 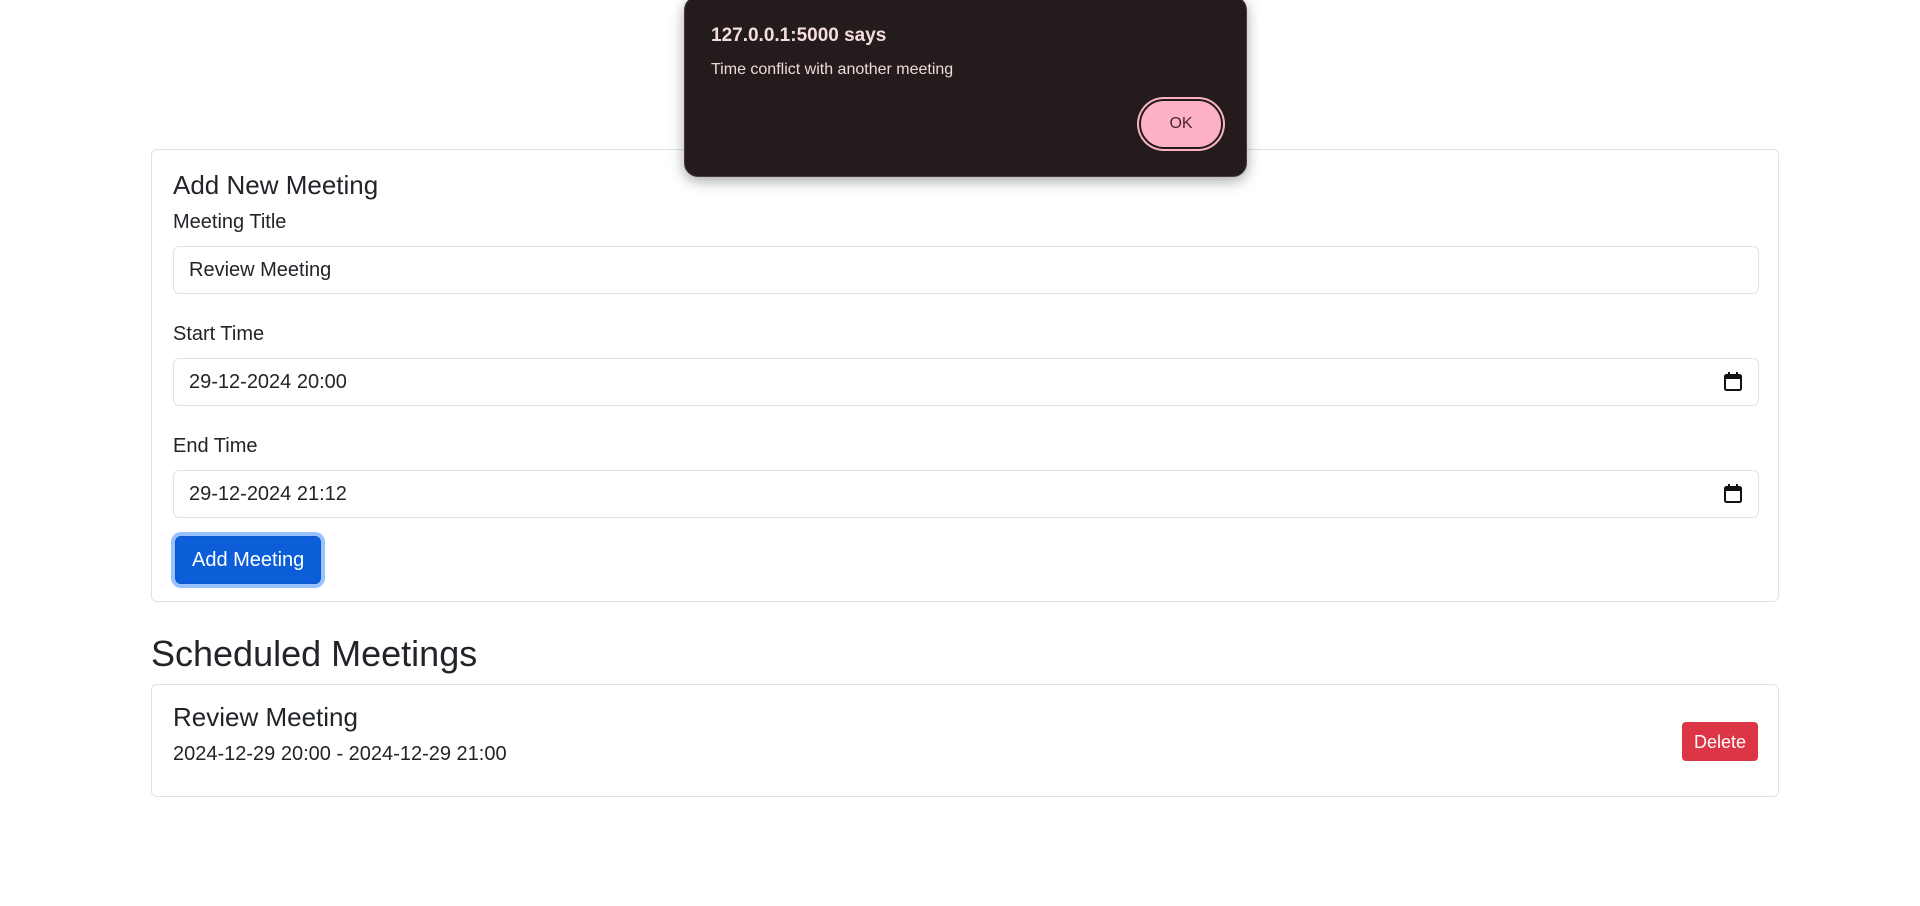 What do you see at coordinates (219, 334) in the screenshot?
I see `start-time-label: Start Time` at bounding box center [219, 334].